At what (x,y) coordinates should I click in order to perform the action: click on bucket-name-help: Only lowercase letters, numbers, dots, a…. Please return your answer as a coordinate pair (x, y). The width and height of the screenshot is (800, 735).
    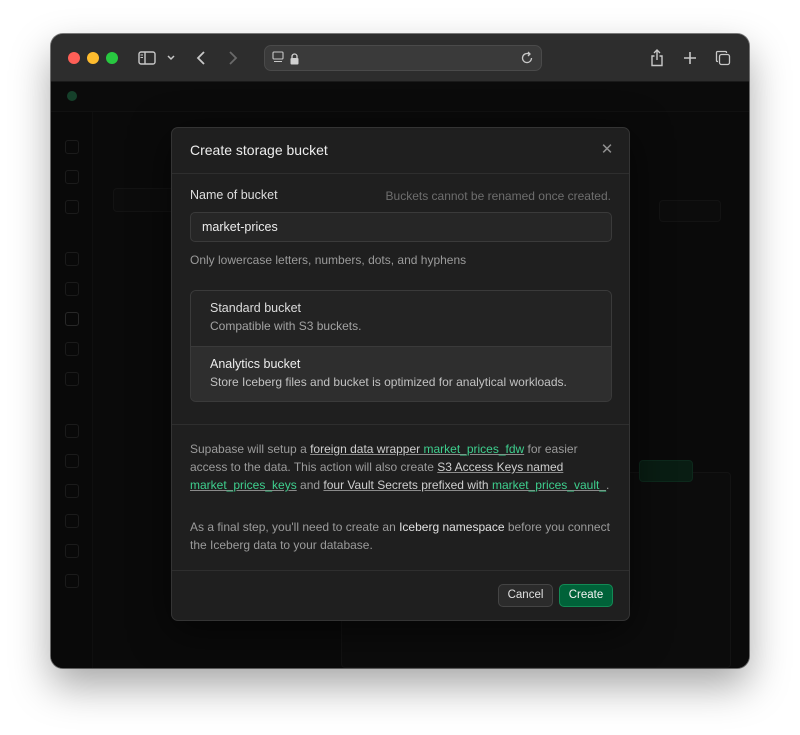
    Looking at the image, I should click on (328, 260).